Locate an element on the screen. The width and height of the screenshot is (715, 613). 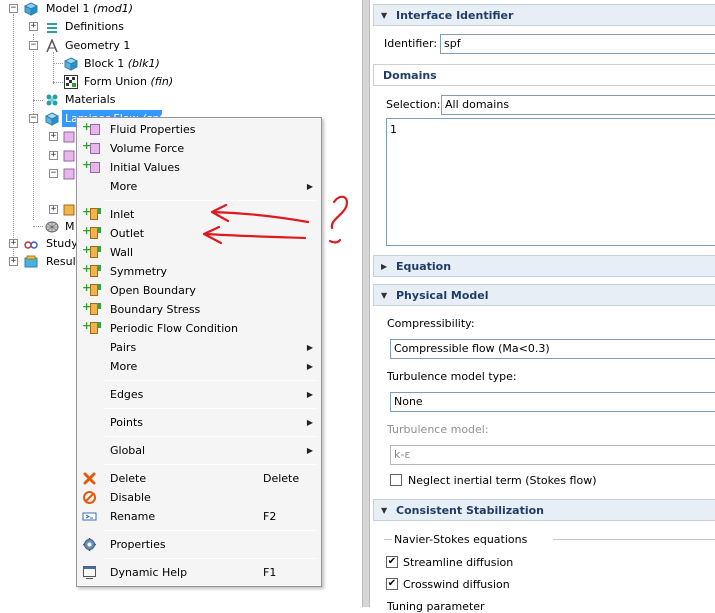
menu-item-fluid-properties: + Fluid Properties is located at coordinates (199, 129).